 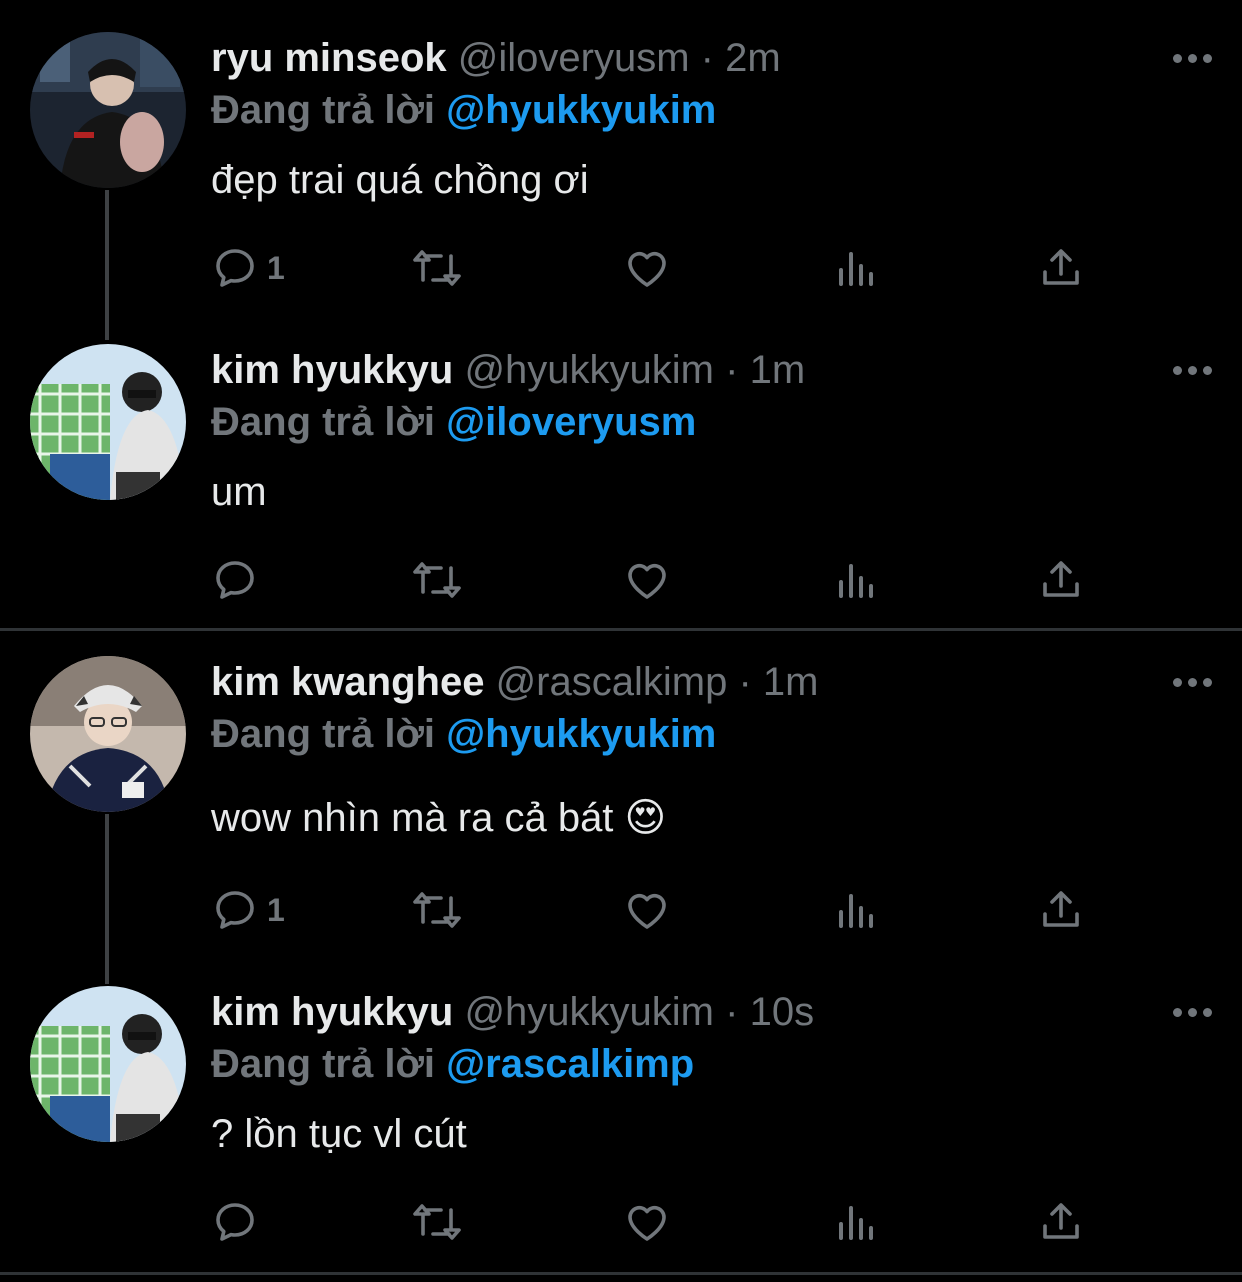 What do you see at coordinates (621, 629) in the screenshot?
I see `thread-divider` at bounding box center [621, 629].